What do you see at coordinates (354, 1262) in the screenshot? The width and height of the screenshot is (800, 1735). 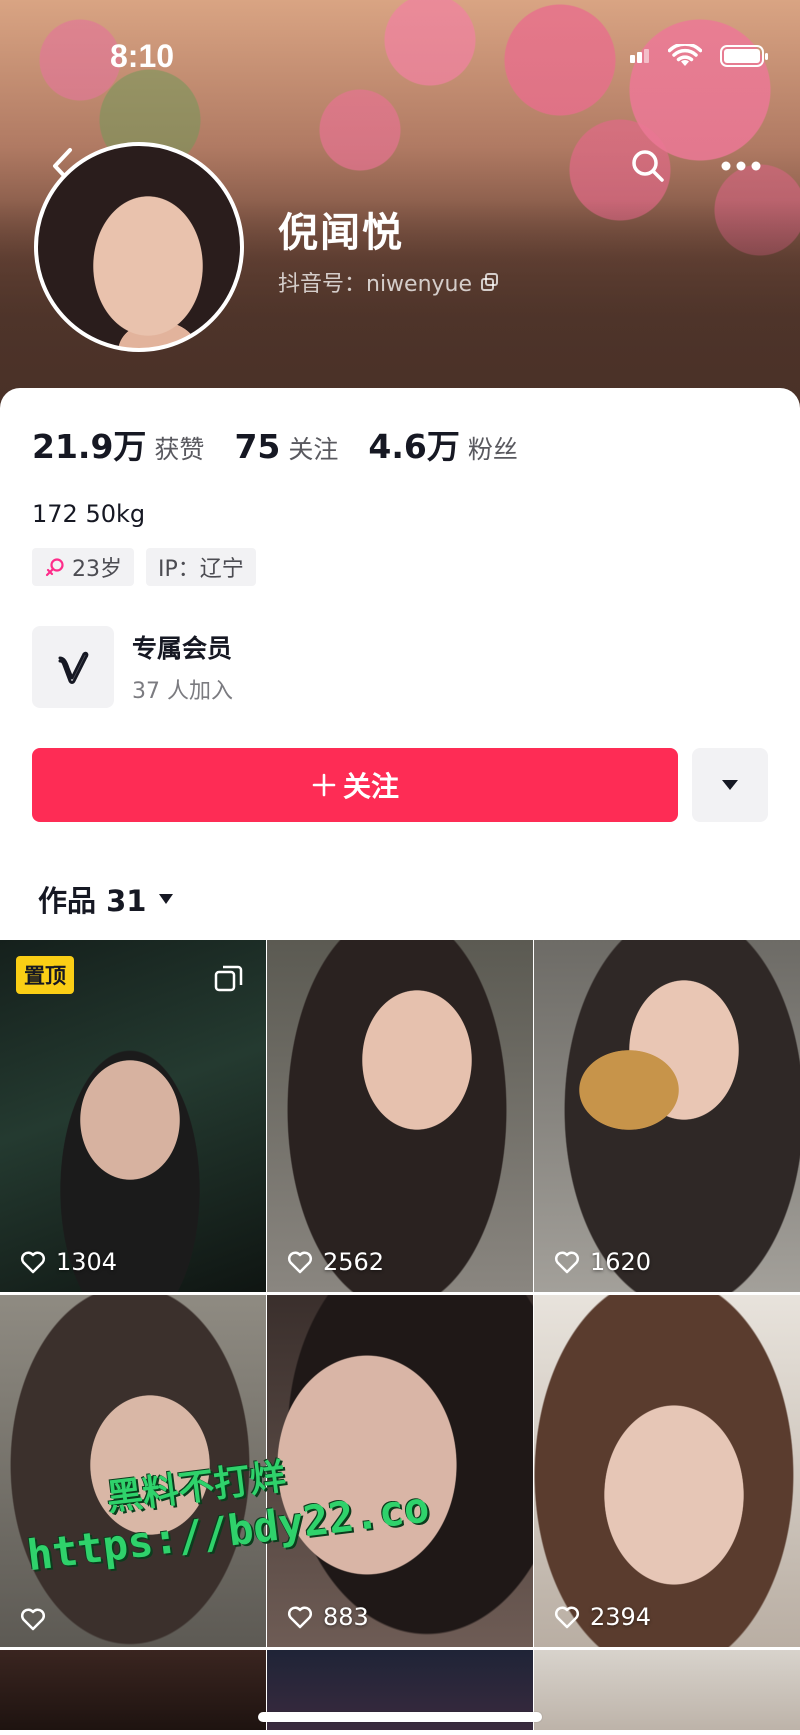 I see `like-count-value: 2562` at bounding box center [354, 1262].